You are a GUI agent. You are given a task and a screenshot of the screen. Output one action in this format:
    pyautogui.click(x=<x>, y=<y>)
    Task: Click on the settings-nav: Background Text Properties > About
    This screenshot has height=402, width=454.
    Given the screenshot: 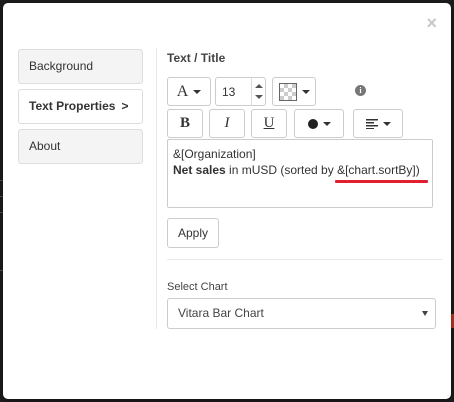 What is the action you would take?
    pyautogui.click(x=80, y=109)
    